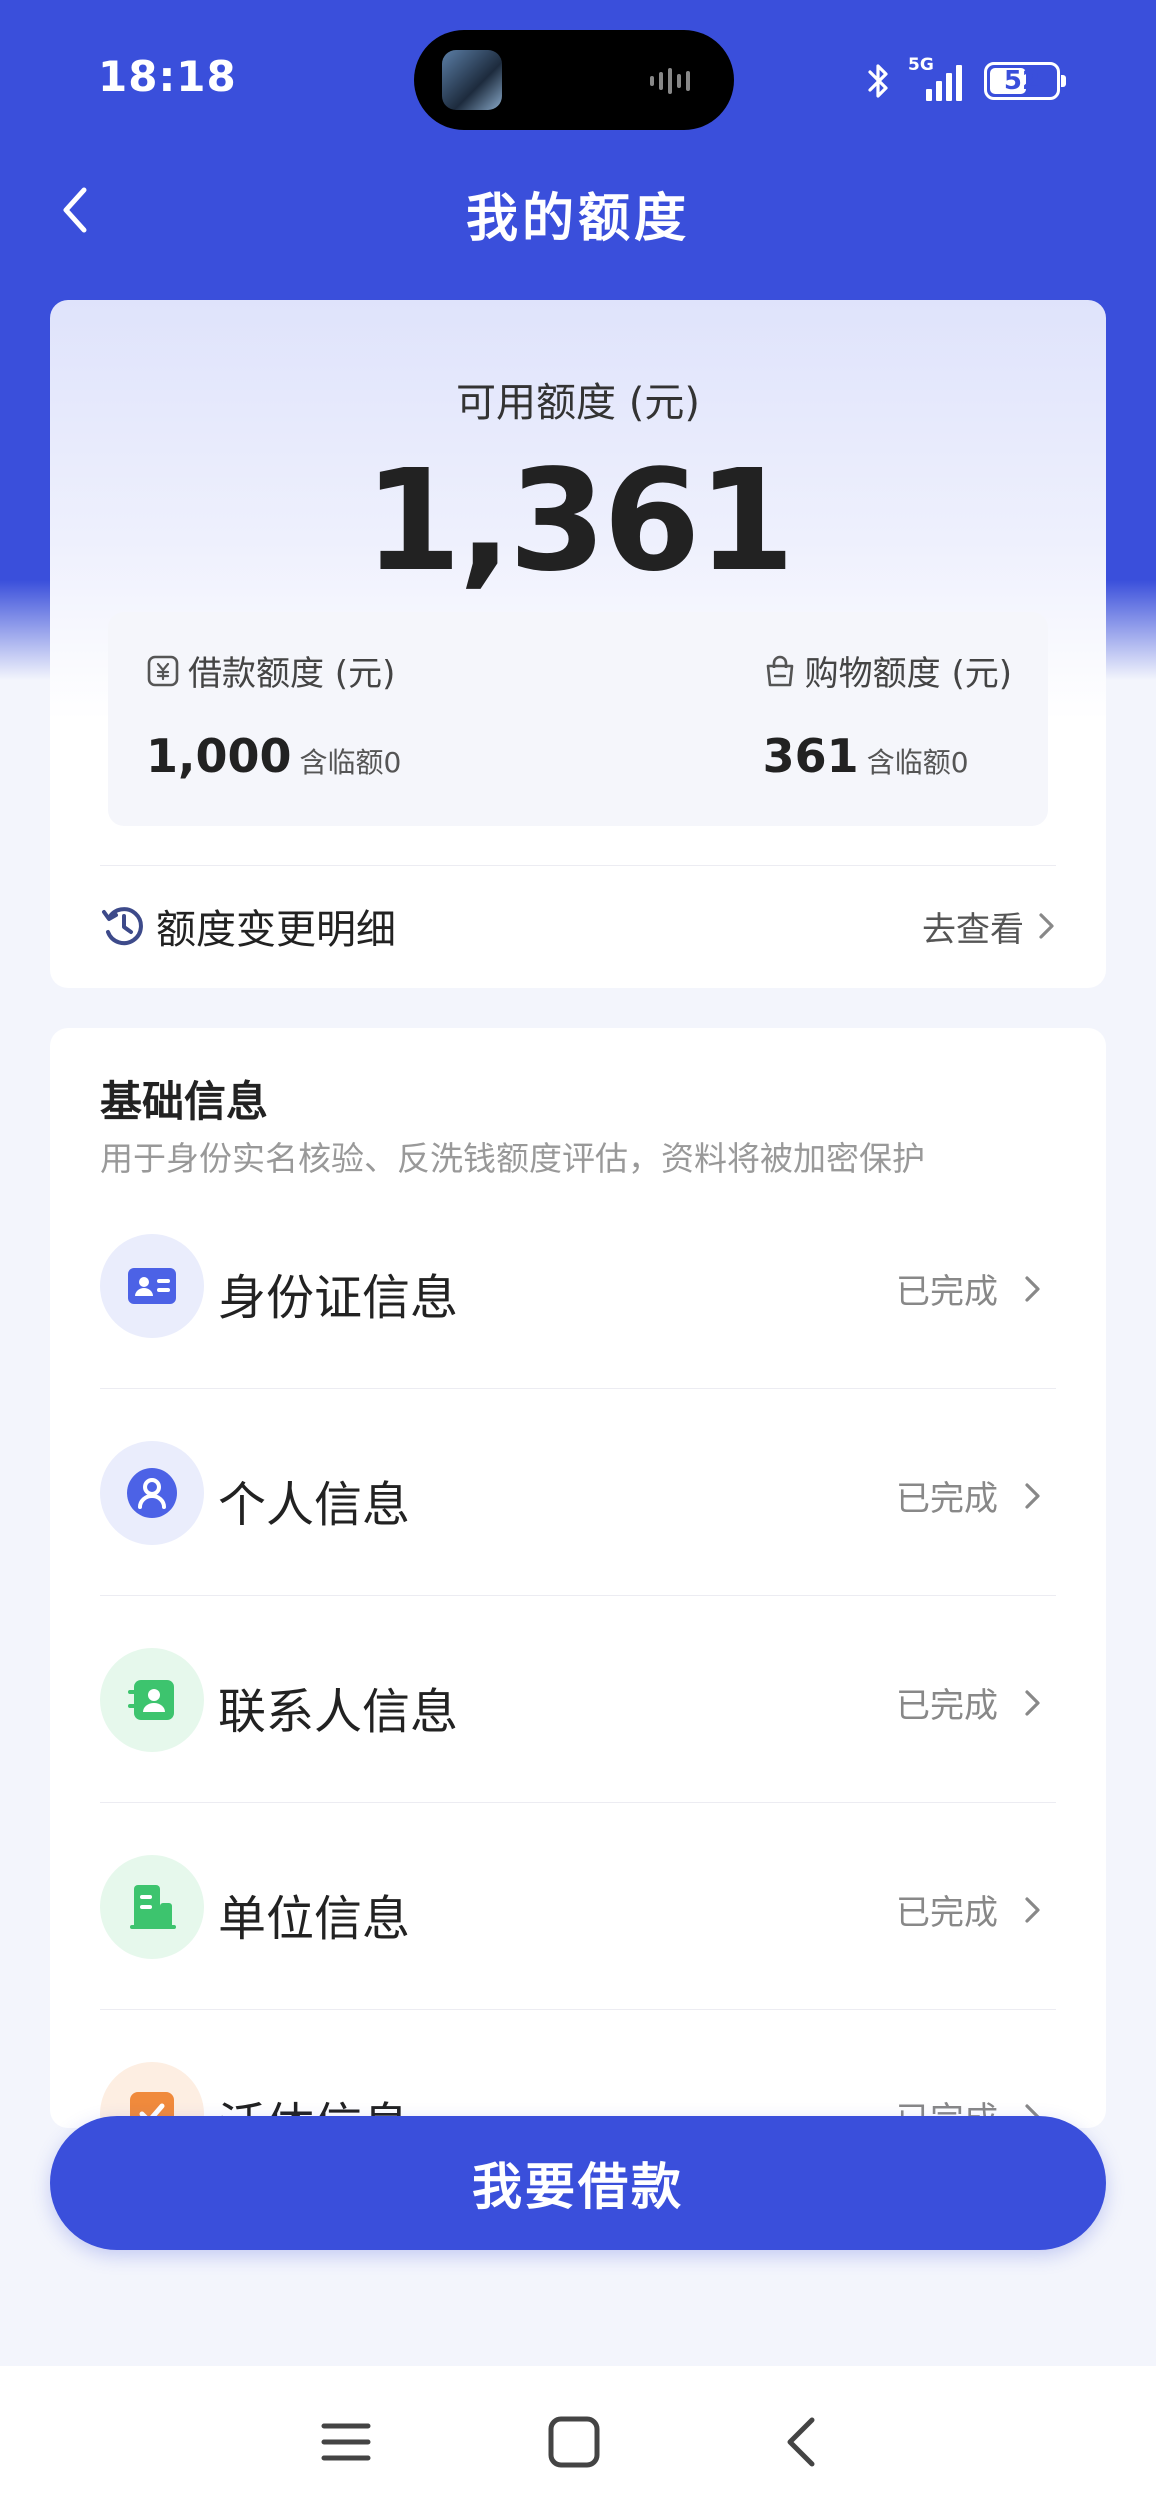 The image size is (1156, 2510). What do you see at coordinates (917, 762) in the screenshot?
I see `shopping-quota-note: 含临额0` at bounding box center [917, 762].